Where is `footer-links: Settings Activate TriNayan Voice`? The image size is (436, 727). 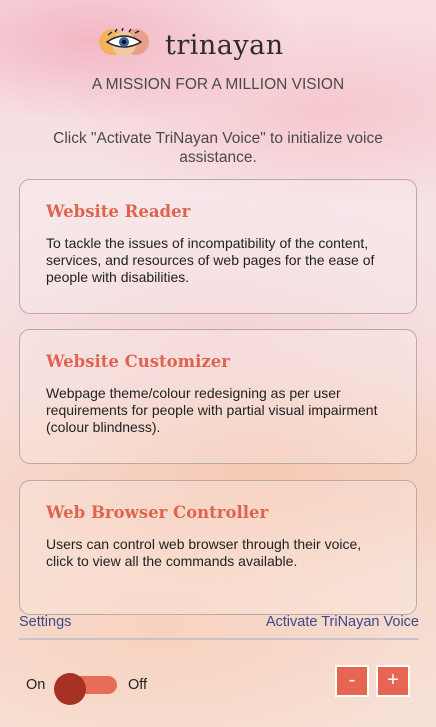 footer-links: Settings Activate TriNayan Voice is located at coordinates (219, 624).